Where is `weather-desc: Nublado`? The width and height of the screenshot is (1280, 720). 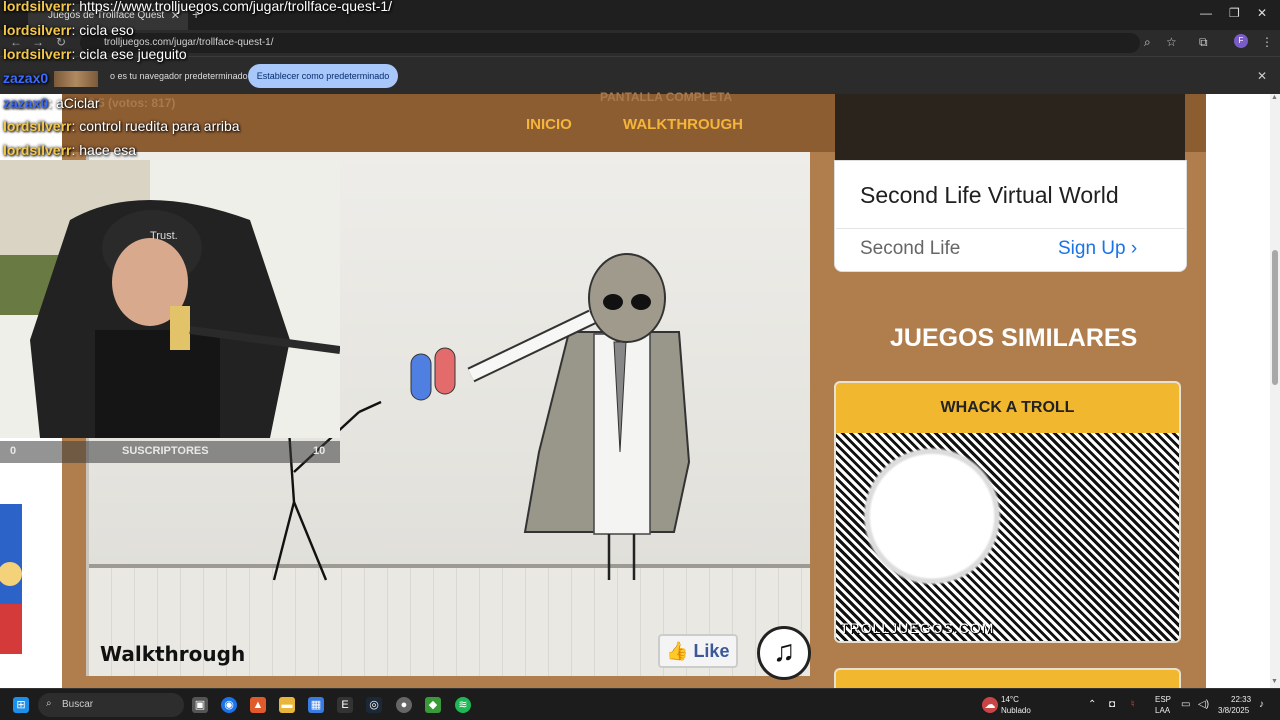
weather-desc: Nublado is located at coordinates (1016, 710).